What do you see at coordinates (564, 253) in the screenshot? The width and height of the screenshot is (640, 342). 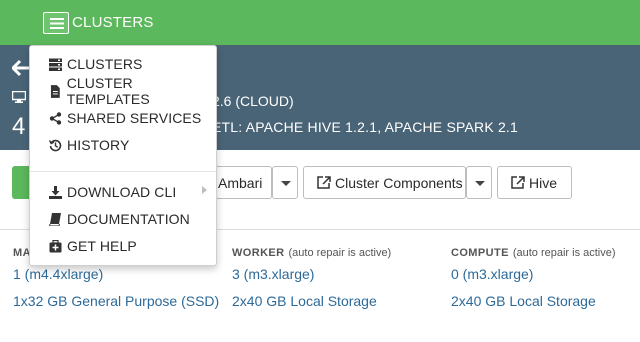 I see `compute-note: (auto repair is active)` at bounding box center [564, 253].